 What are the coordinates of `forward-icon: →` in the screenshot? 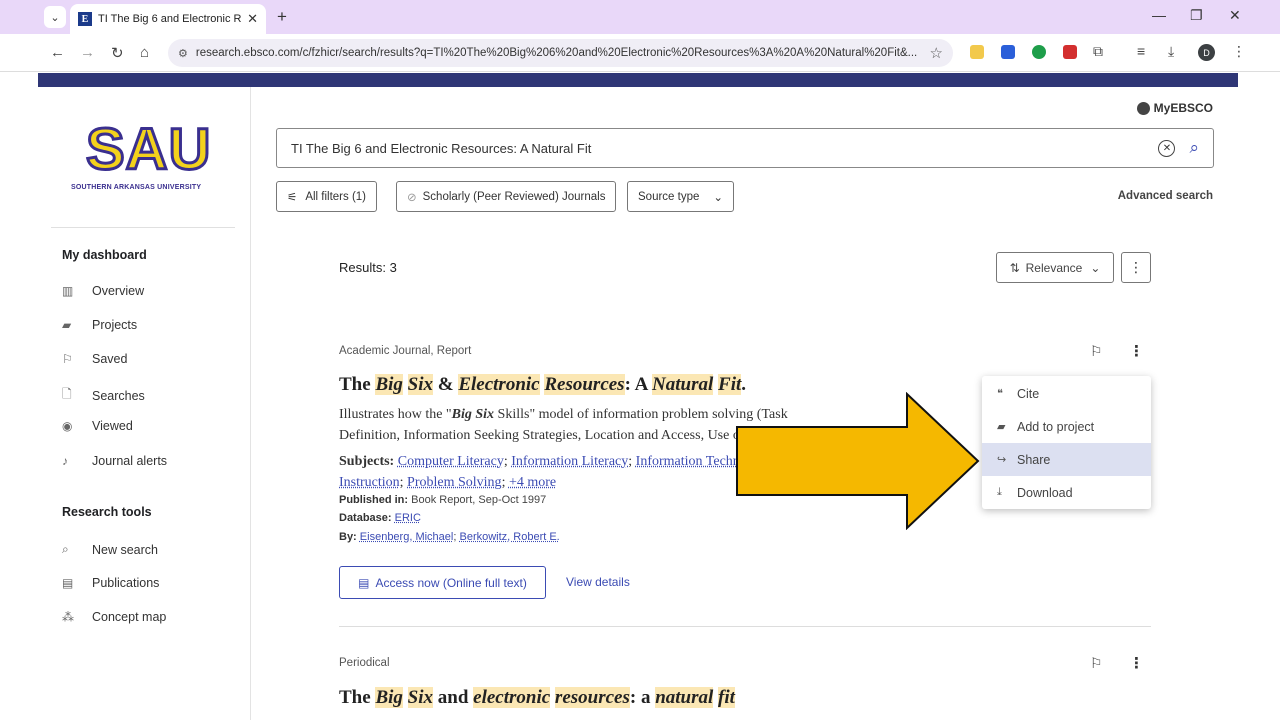 It's located at (87, 52).